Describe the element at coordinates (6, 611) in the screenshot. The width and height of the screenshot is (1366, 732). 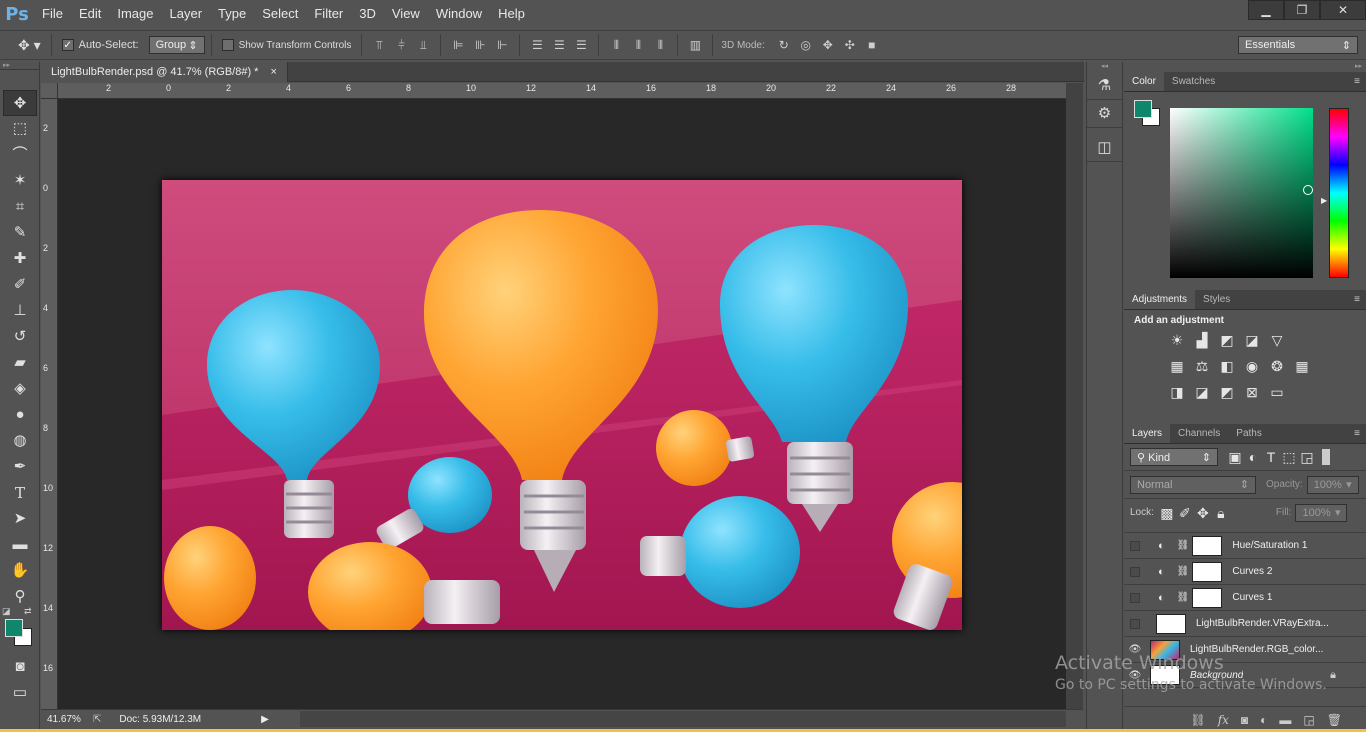
I see `default-colors-icon: ◪` at that location.